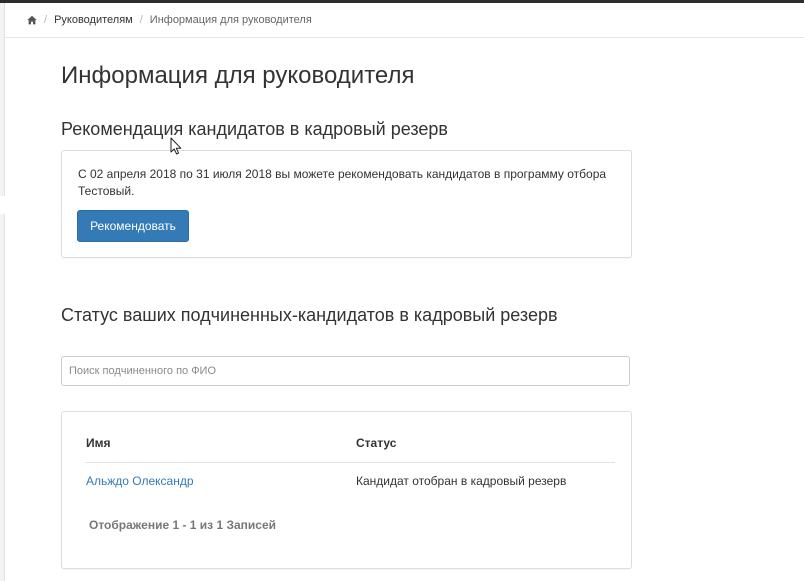 This screenshot has width=804, height=581. Describe the element at coordinates (230, 20) in the screenshot. I see `breadcrumb-current: Информация для руководителя` at that location.